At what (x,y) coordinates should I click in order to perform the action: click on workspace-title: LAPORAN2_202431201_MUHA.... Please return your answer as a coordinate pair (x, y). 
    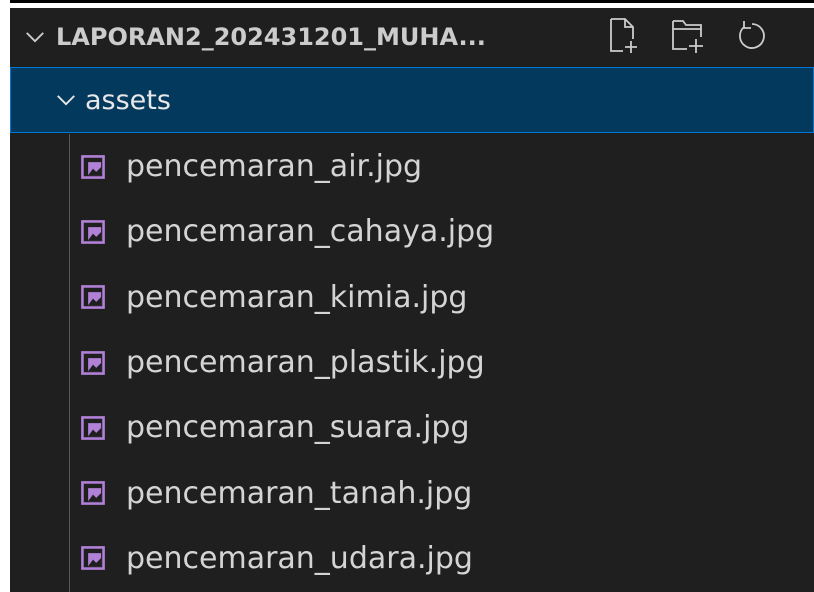
    Looking at the image, I should click on (271, 37).